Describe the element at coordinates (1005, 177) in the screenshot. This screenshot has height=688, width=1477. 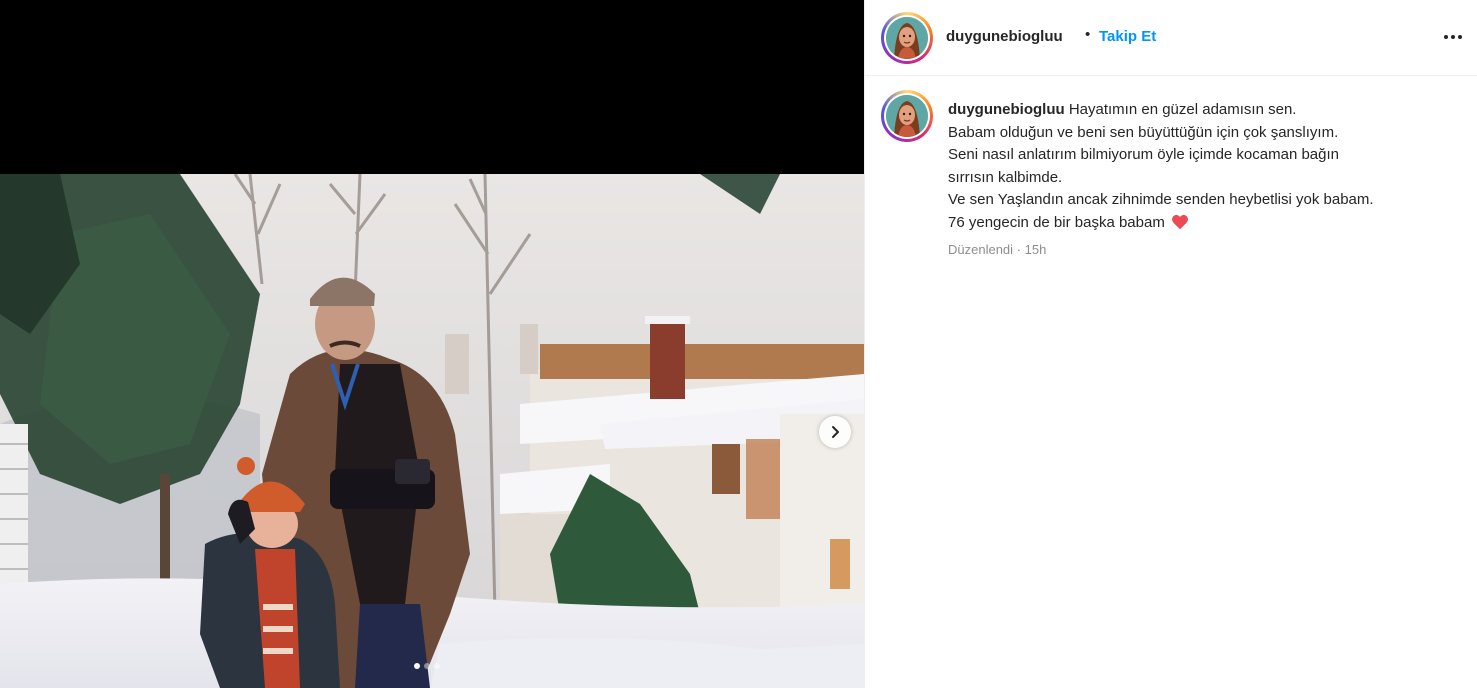
I see `caption-line-4: sırrısın kalbimde.` at that location.